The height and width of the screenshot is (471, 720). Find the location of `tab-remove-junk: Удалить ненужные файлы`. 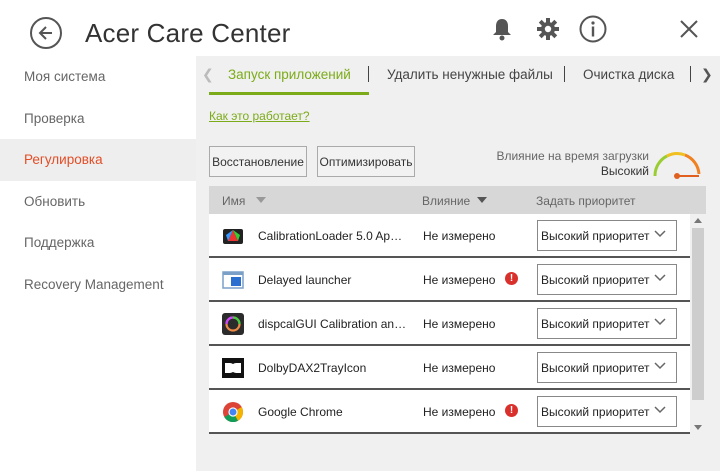

tab-remove-junk: Удалить ненужные файлы is located at coordinates (470, 74).